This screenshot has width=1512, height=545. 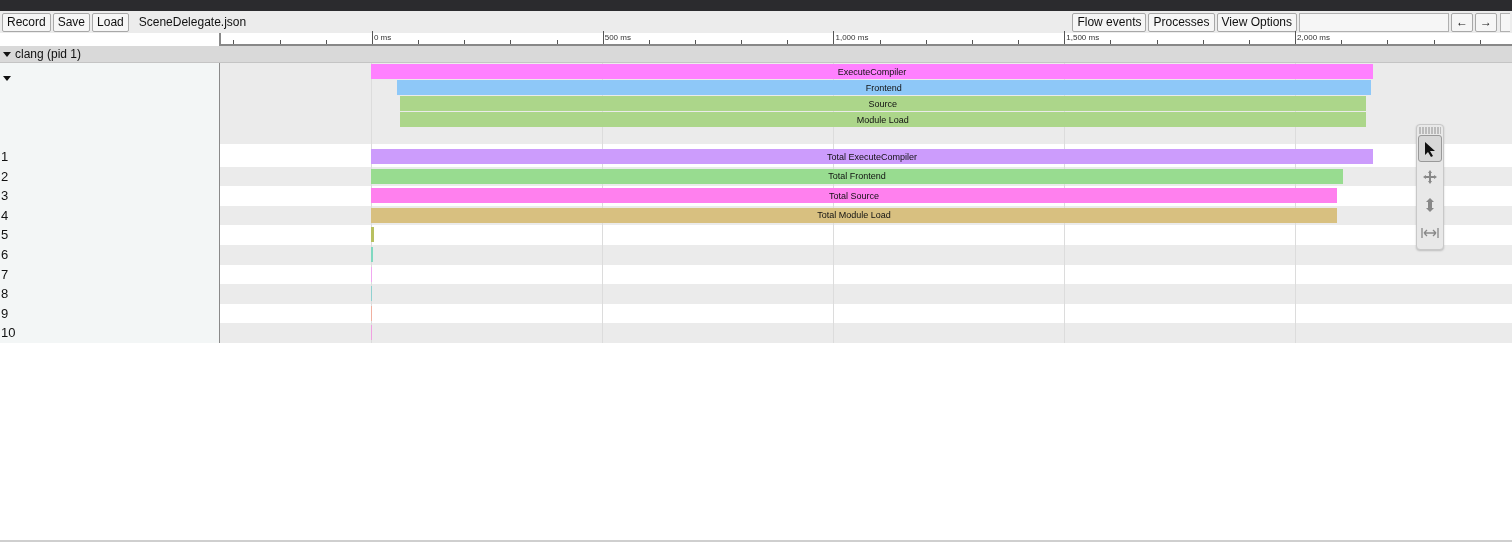 I want to click on toolbar-button: Flow events, so click(x=1109, y=22).